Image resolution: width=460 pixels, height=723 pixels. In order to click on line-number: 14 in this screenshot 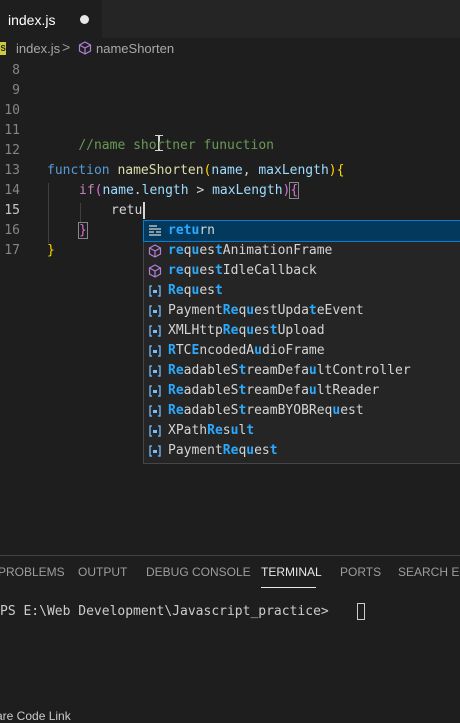, I will do `click(12, 190)`.